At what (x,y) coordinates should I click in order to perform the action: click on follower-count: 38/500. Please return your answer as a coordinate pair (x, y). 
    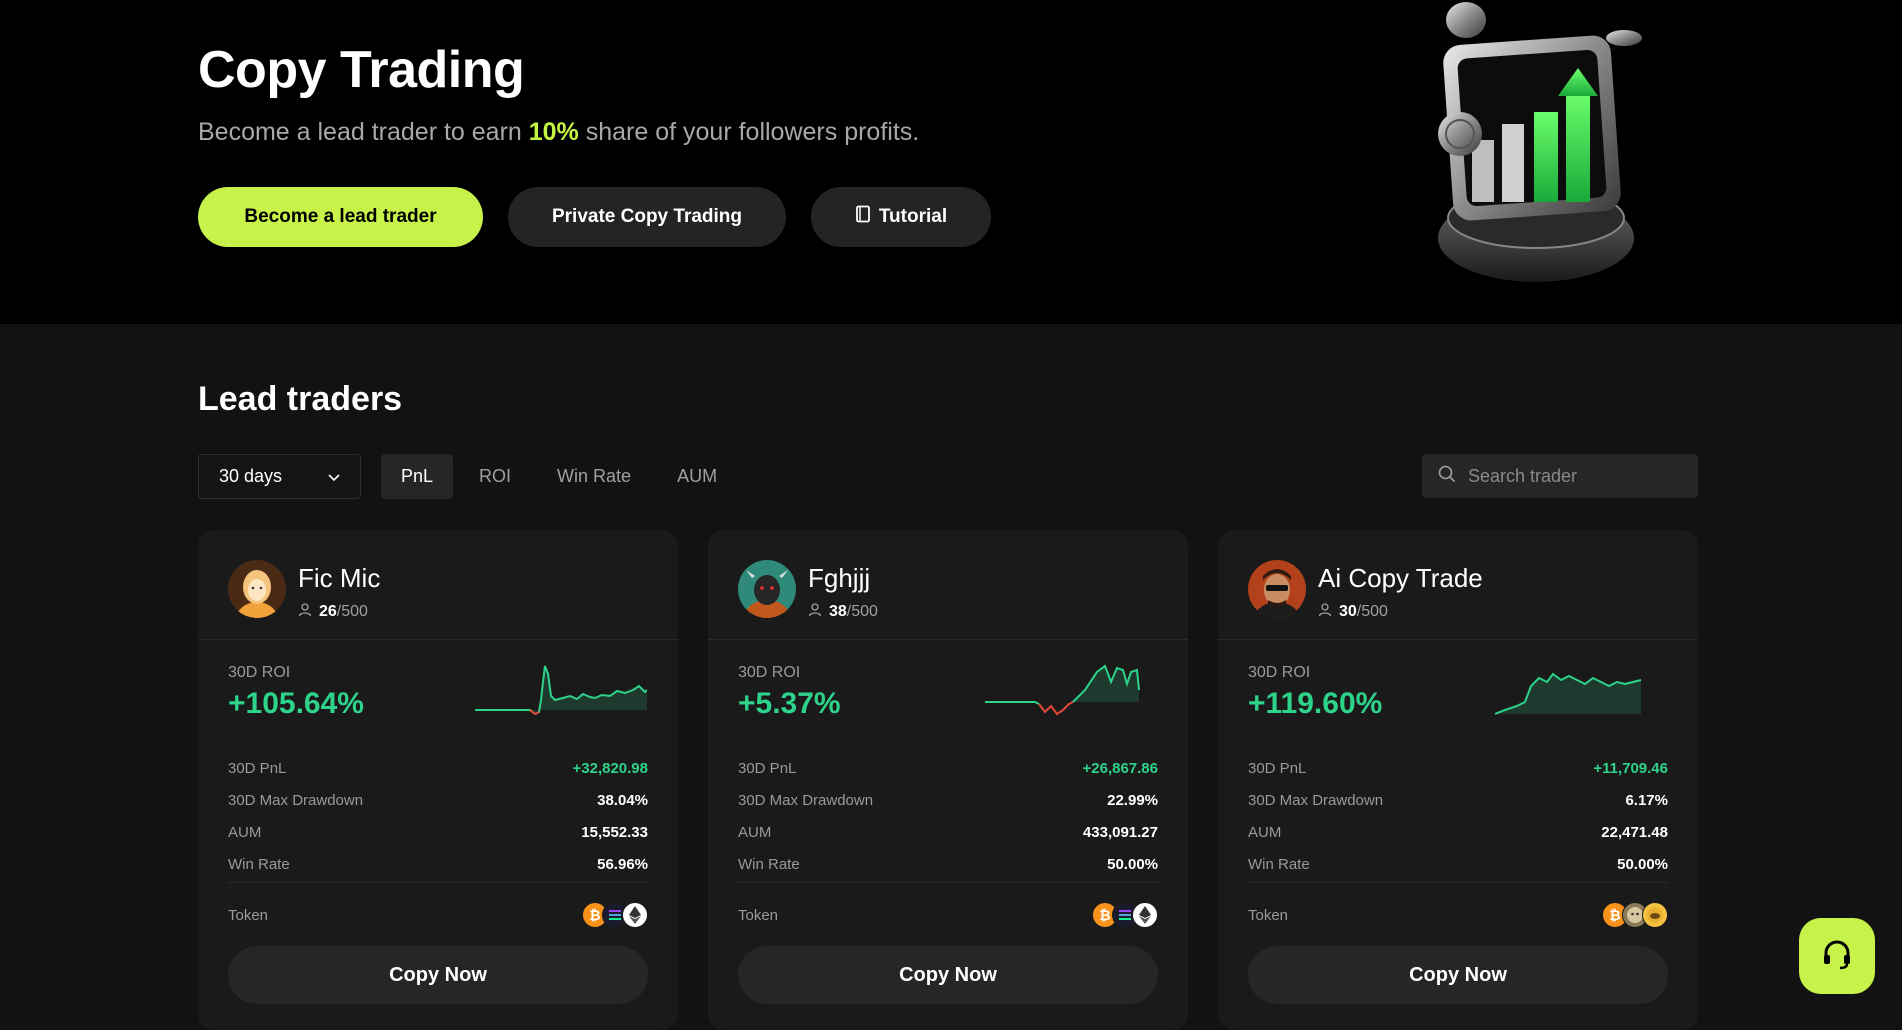
    Looking at the image, I should click on (843, 612).